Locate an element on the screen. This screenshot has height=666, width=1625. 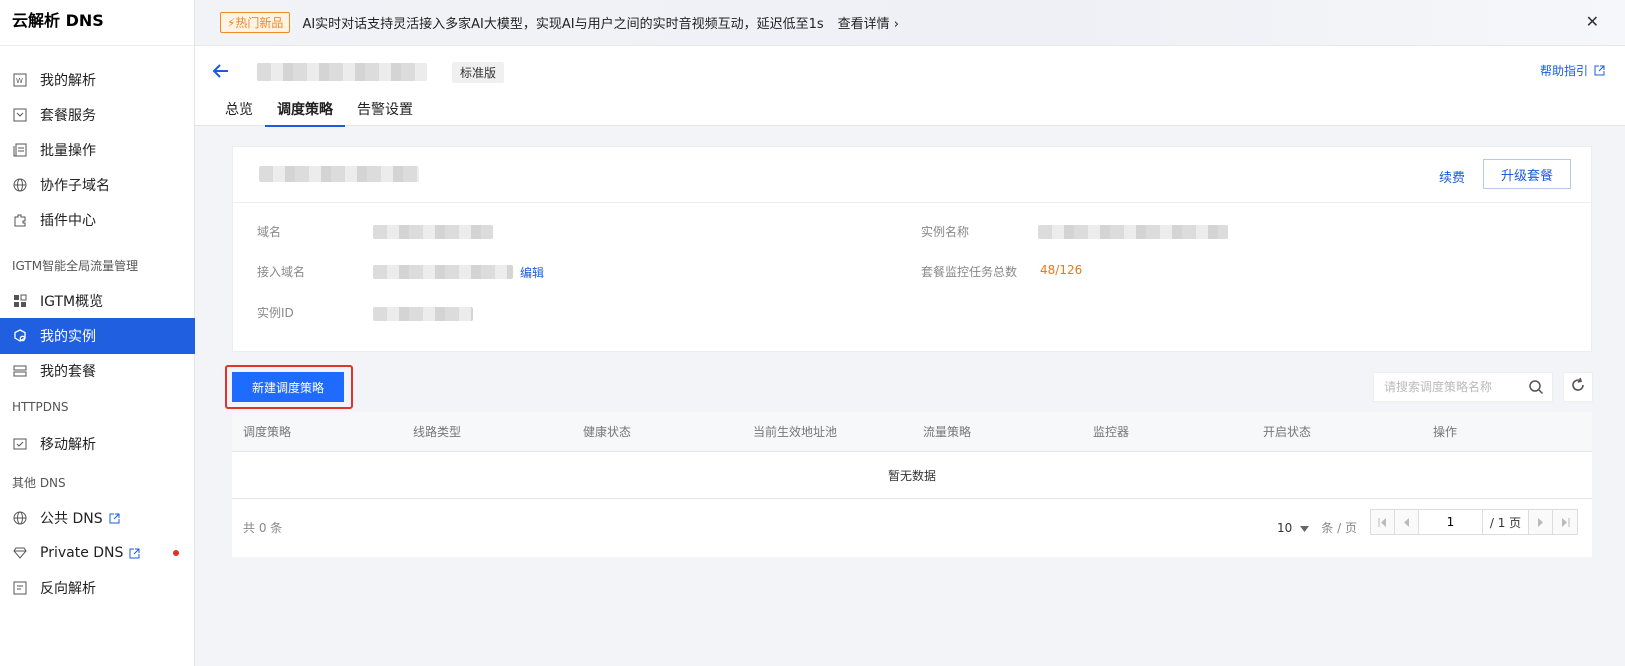
domain-label: 域名 is located at coordinates (269, 232).